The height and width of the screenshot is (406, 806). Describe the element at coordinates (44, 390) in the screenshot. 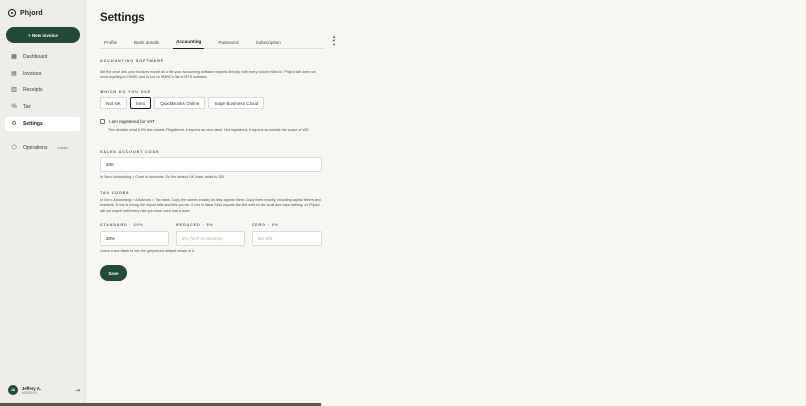

I see `user-profile: JA Jeffery A. MONTHLY ⇥` at that location.